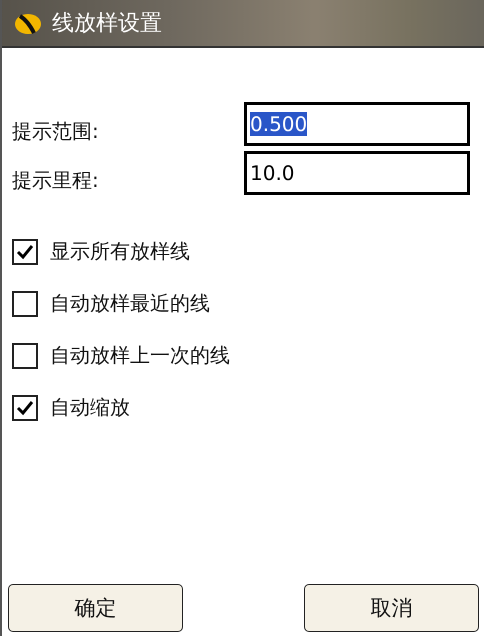  Describe the element at coordinates (95, 608) in the screenshot. I see `ok-button: 确定` at that location.